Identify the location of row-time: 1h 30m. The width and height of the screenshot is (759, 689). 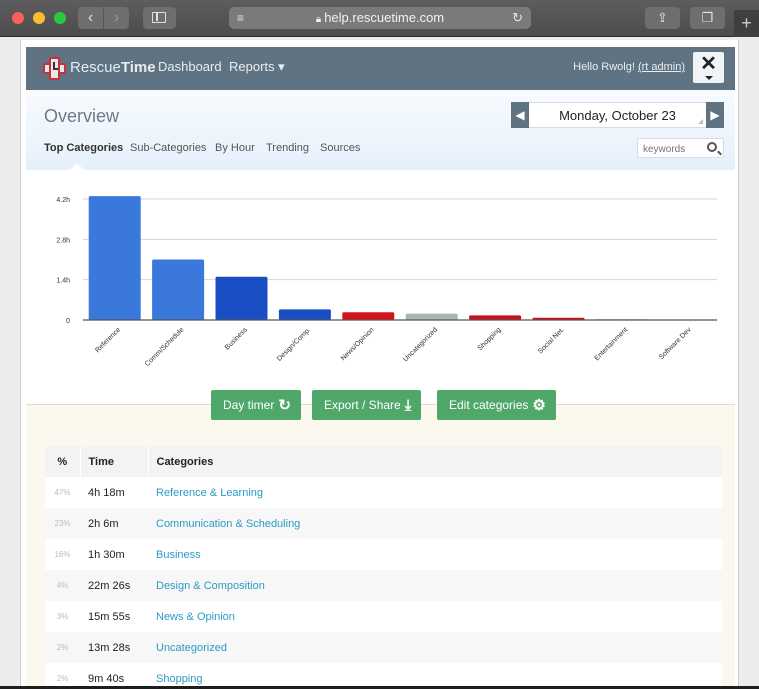
(114, 554).